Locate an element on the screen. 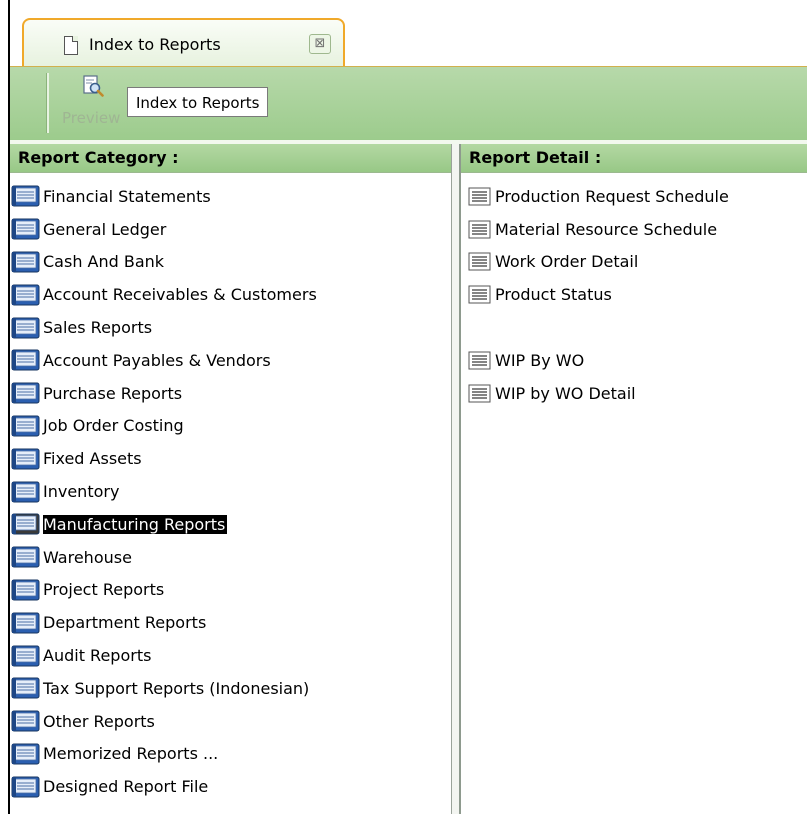  category-item: Audit Reports is located at coordinates (230, 655).